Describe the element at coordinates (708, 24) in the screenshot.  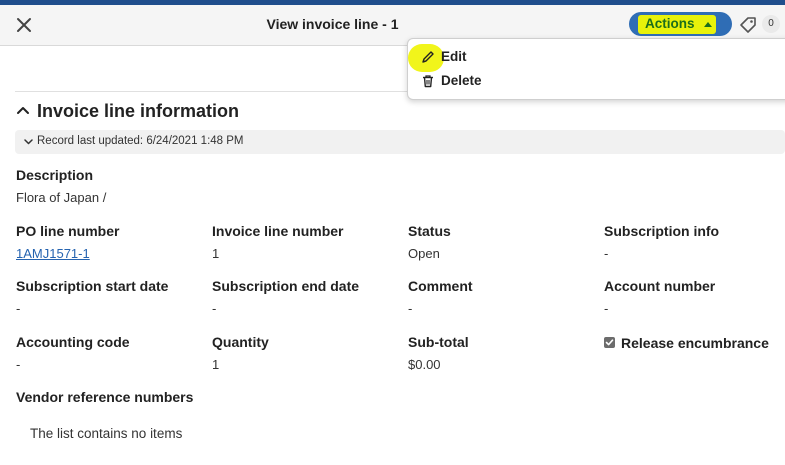
I see `caret-up-icon` at that location.